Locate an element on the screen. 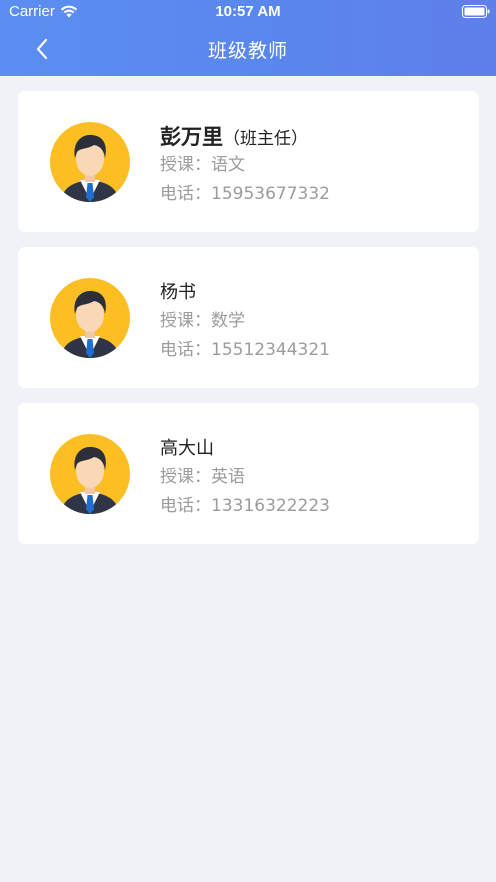 Image resolution: width=496 pixels, height=882 pixels. teacher-info: 高大山 授课：英语 电话：13316322223 is located at coordinates (245, 478).